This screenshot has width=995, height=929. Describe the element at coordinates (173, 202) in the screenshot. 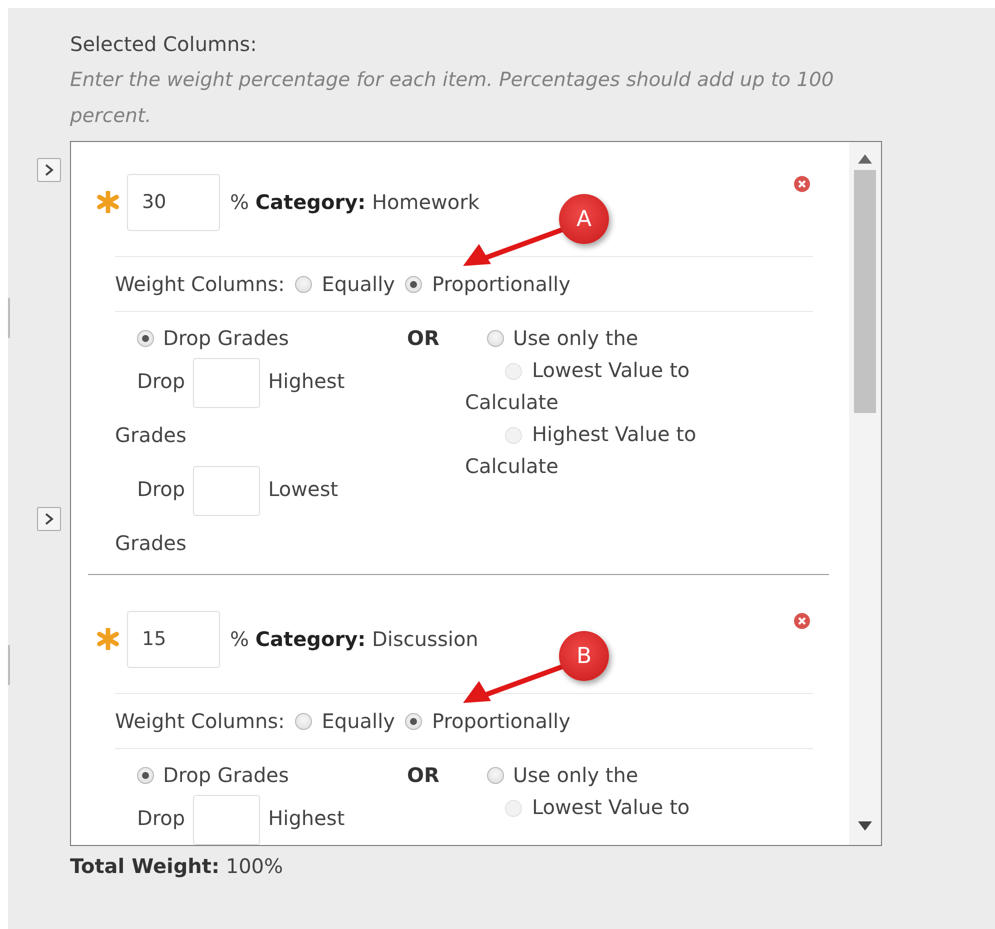

I see `percent-field: 30` at that location.